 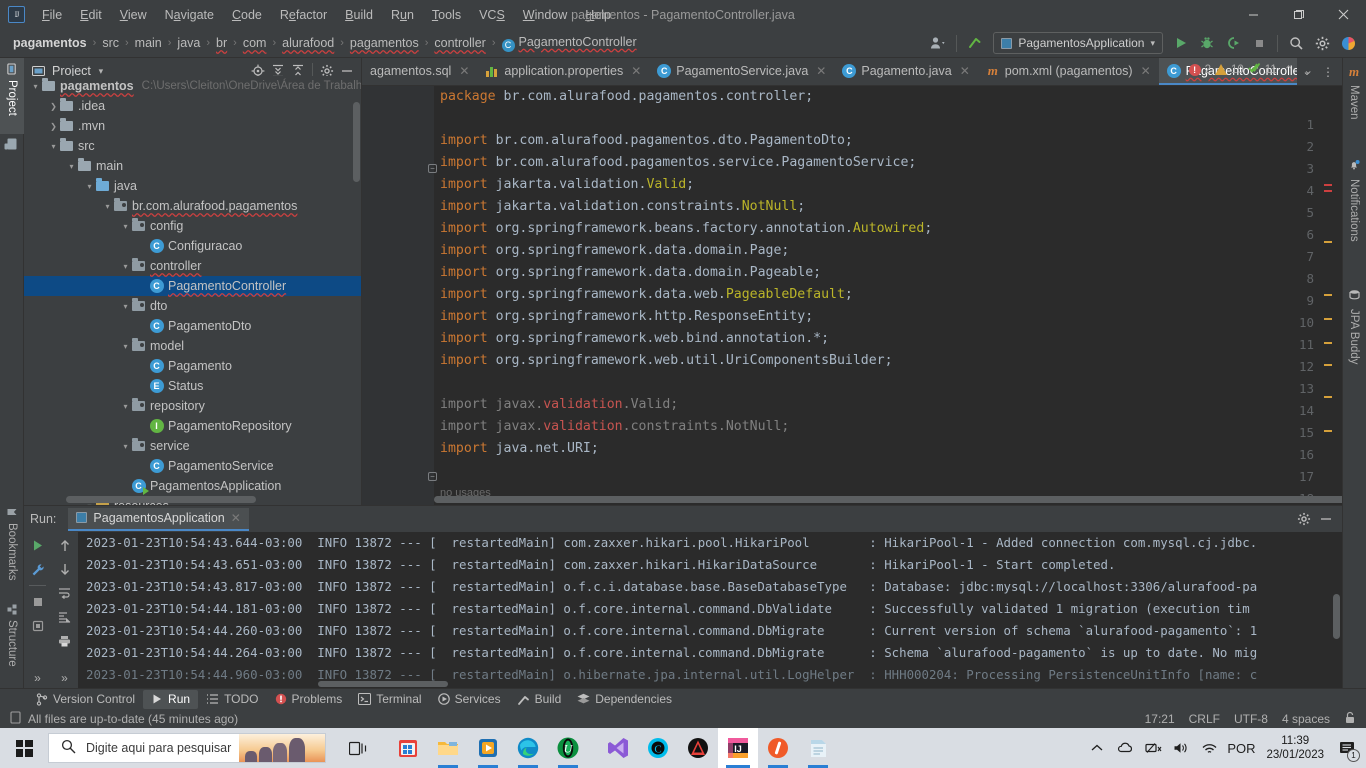 What do you see at coordinates (85, 699) in the screenshot?
I see `tool-window-button-version-control: Version Control` at bounding box center [85, 699].